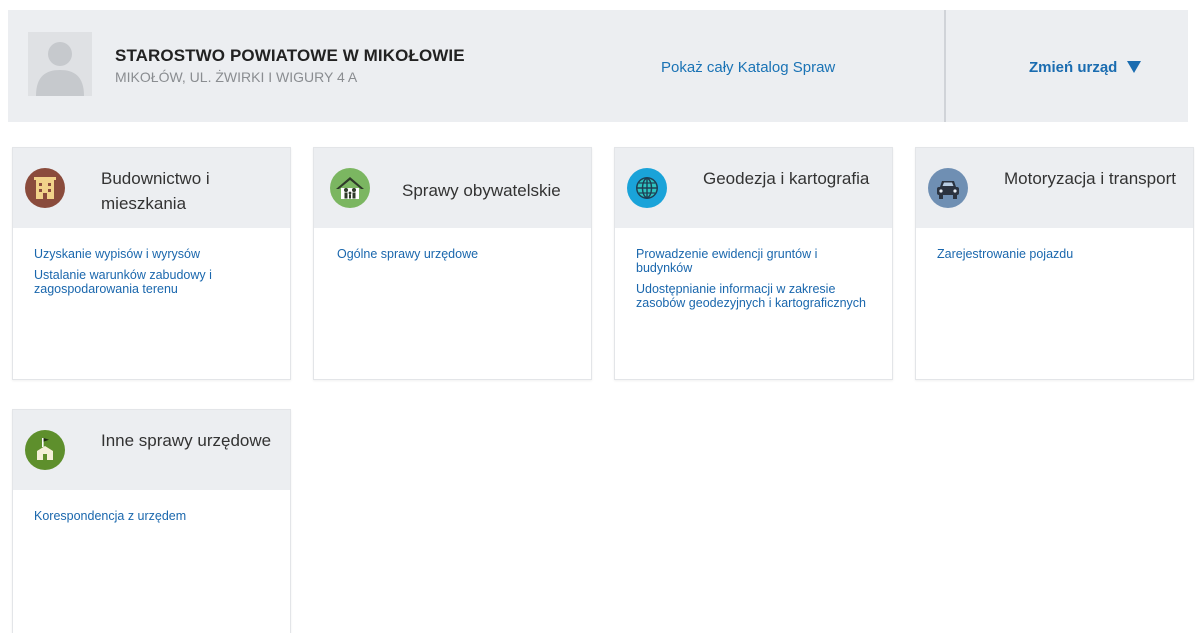 Image resolution: width=1195 pixels, height=633 pixels. I want to click on change-office-button: Zmień urząd, so click(1085, 67).